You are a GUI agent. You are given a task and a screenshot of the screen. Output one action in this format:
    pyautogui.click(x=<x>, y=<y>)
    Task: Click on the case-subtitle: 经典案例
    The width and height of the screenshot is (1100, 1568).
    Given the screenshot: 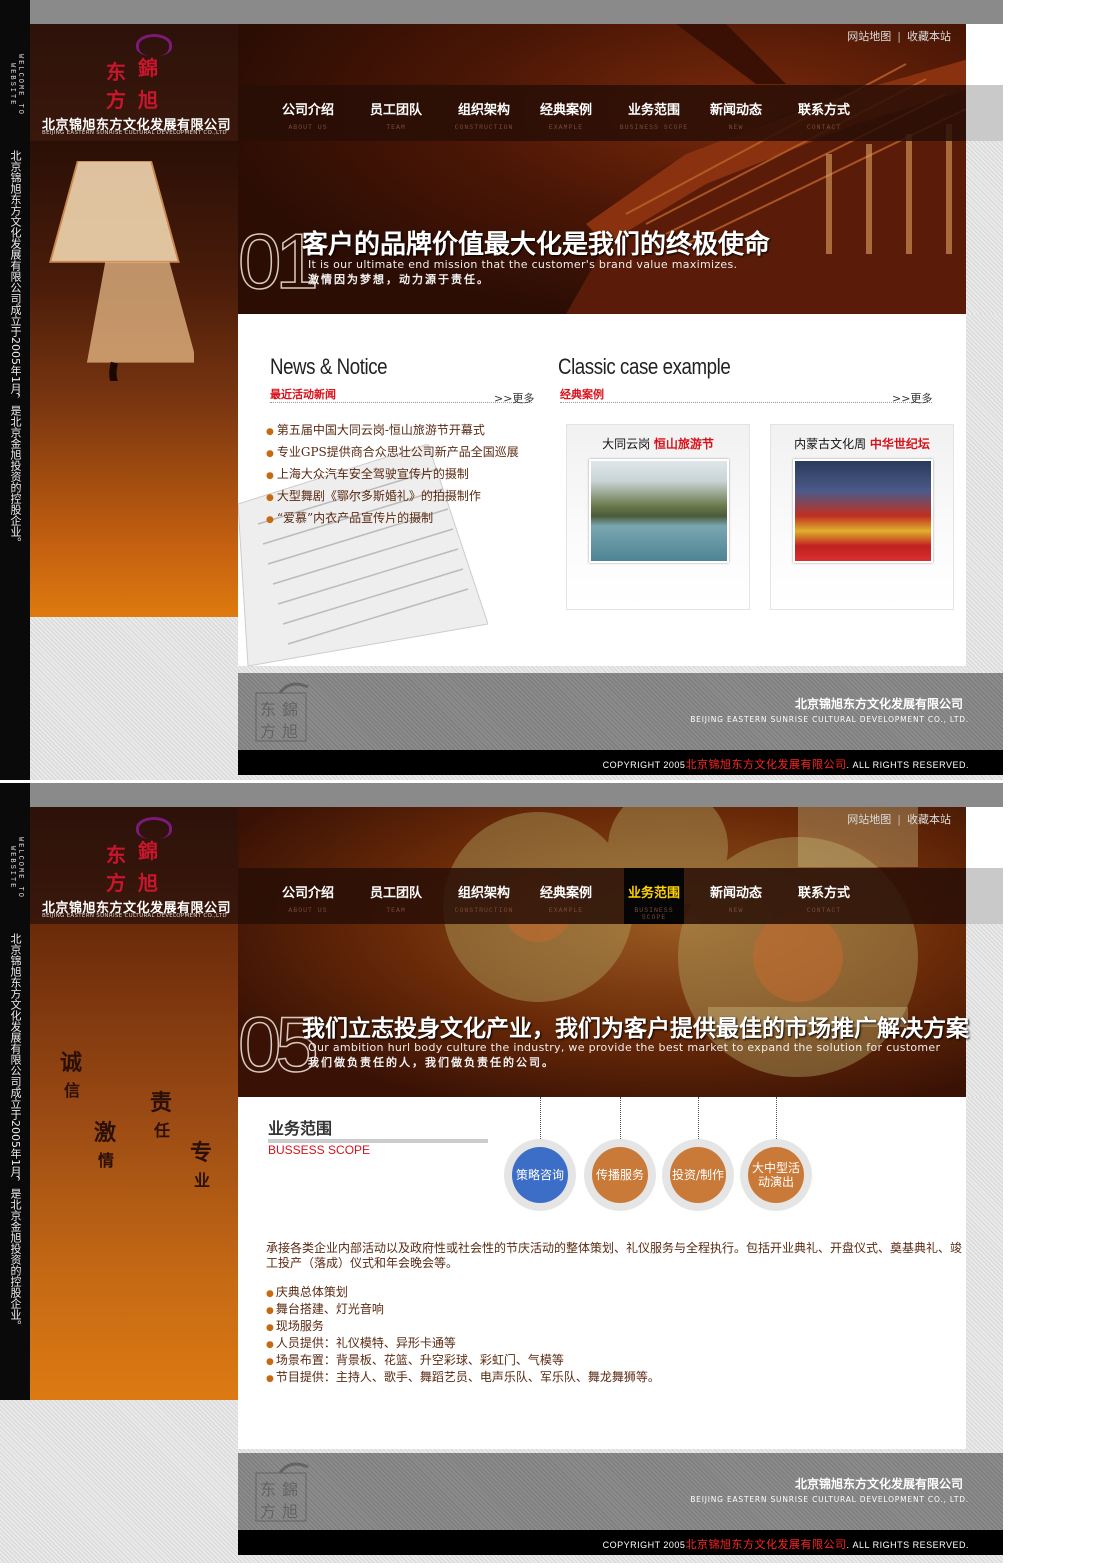 What is the action you would take?
    pyautogui.click(x=582, y=394)
    